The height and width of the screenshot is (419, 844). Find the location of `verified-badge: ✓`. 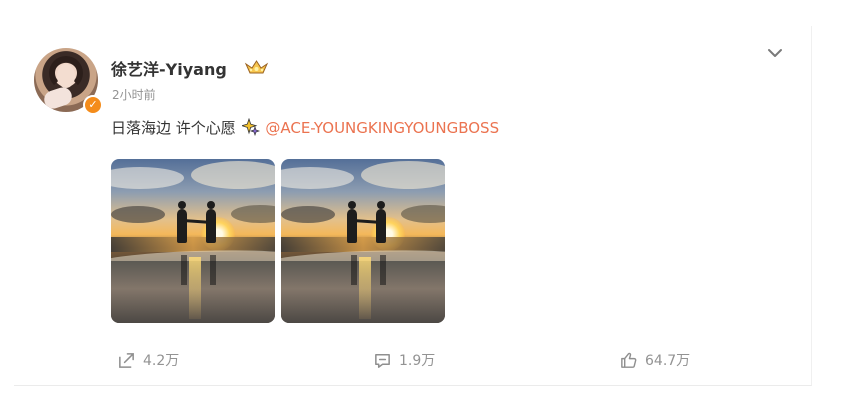

verified-badge: ✓ is located at coordinates (93, 105).